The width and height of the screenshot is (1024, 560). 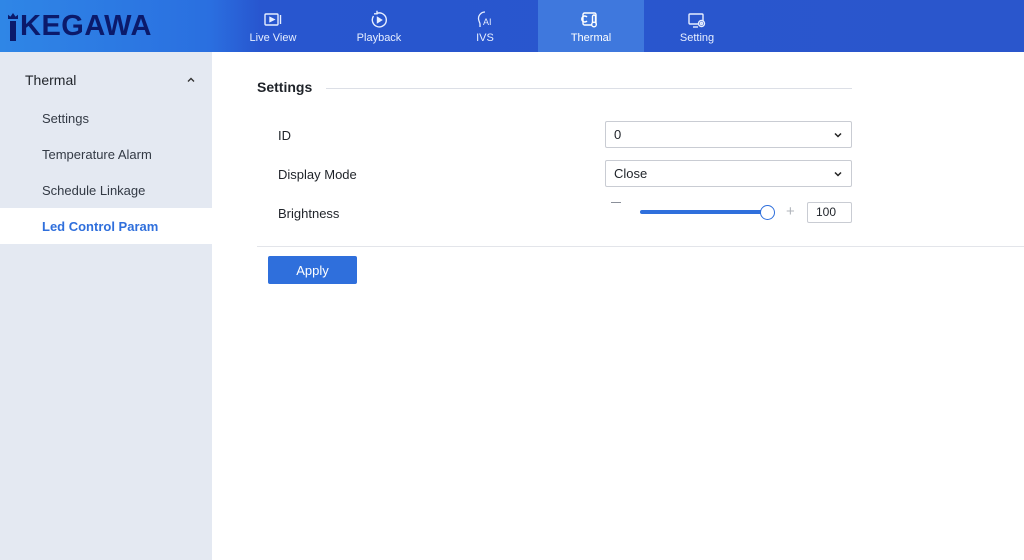 I want to click on display-mode-select-value: Close, so click(x=631, y=173).